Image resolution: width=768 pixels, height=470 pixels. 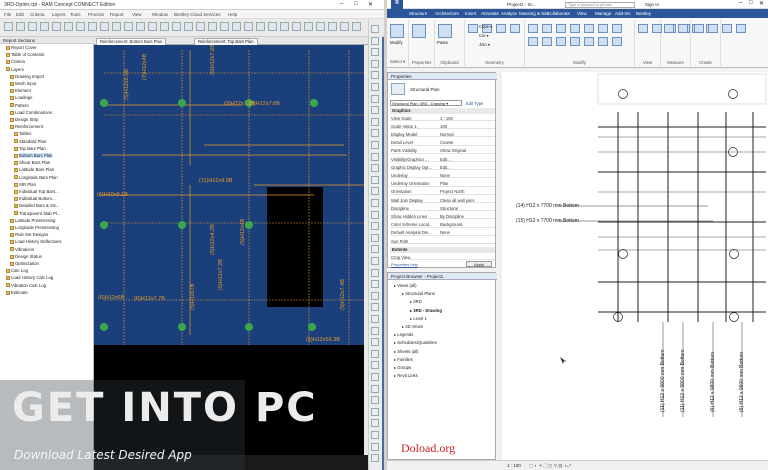 I want to click on property-value: By Discipline, so click(x=452, y=216).